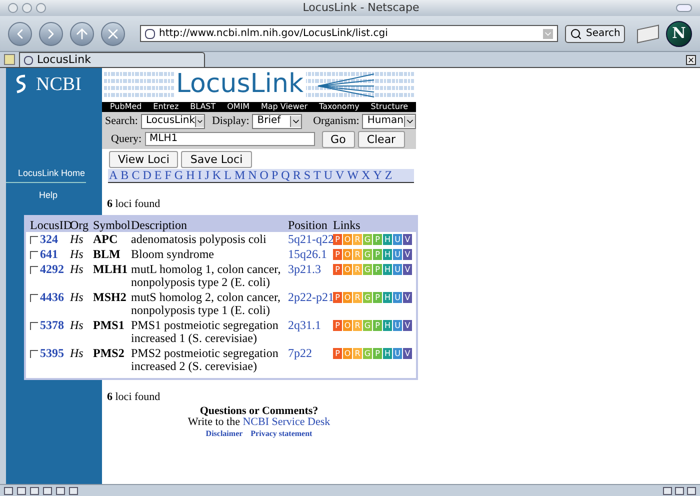 This screenshot has height=496, width=700. What do you see at coordinates (238, 107) in the screenshot?
I see `nav-link: OMIM` at bounding box center [238, 107].